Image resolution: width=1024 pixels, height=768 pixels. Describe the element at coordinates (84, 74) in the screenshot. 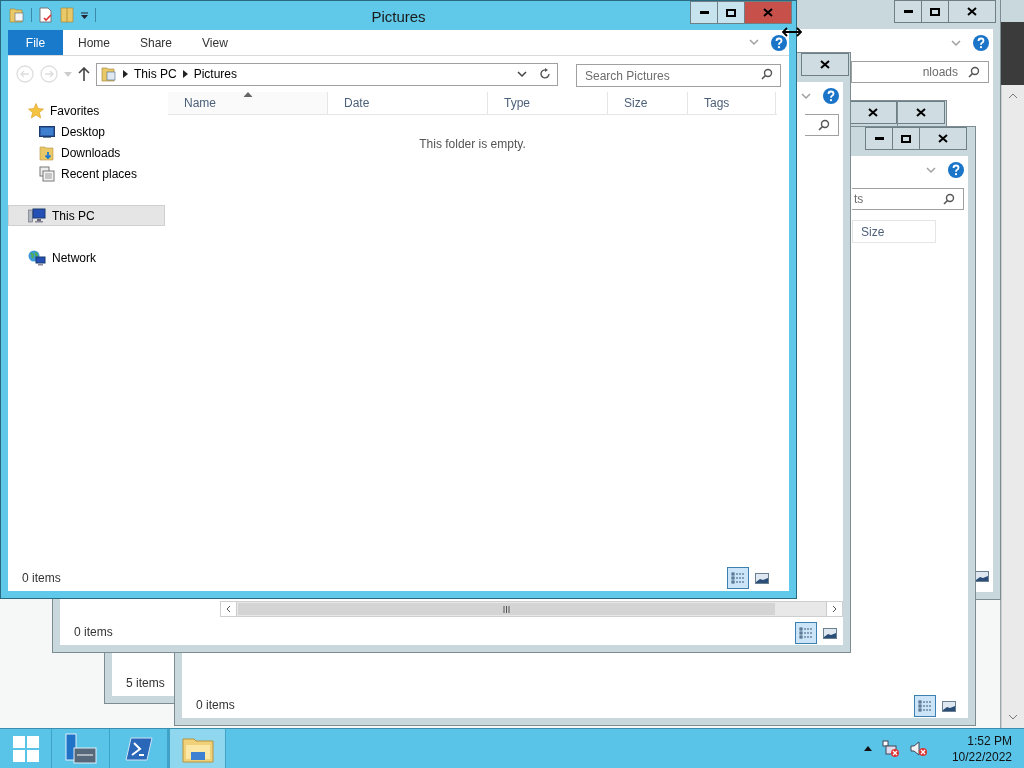

I see `up-arrow-icon` at that location.